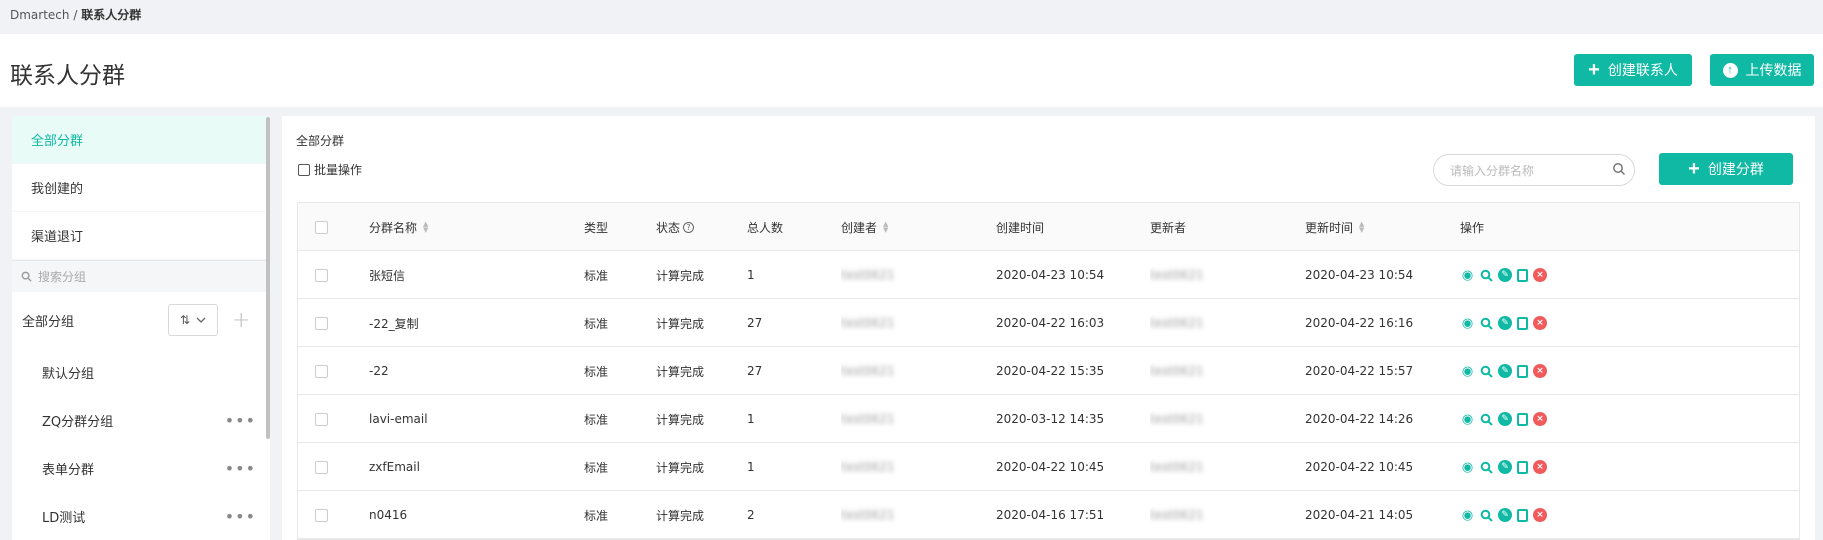 This screenshot has width=1823, height=540. Describe the element at coordinates (398, 227) in the screenshot. I see `column-header-name: 分群名称 ▲ ▼` at that location.